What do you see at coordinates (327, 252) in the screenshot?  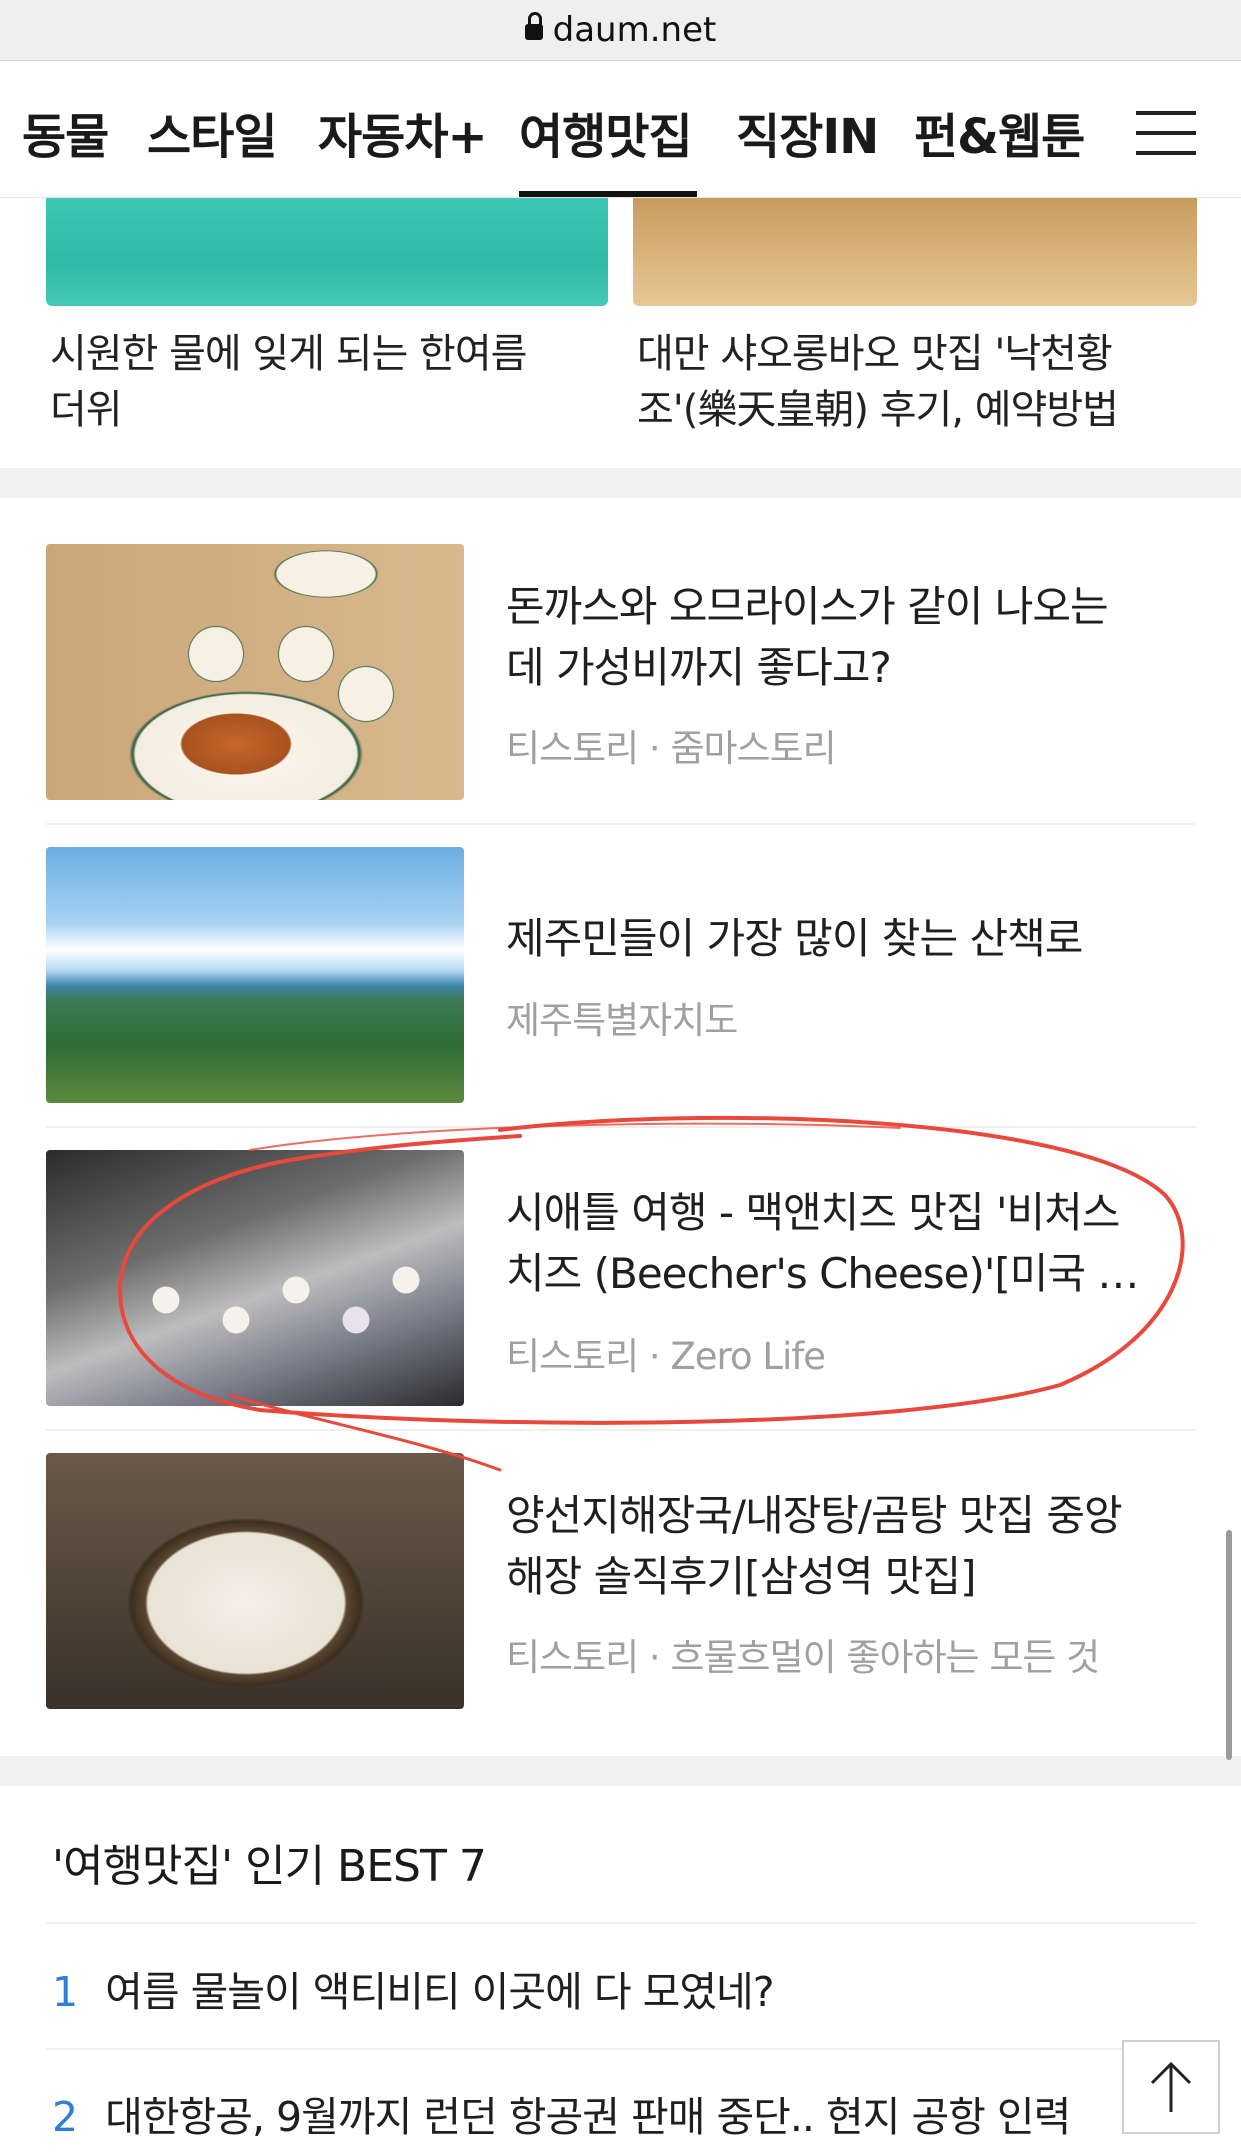 I see `top-card-image-sea` at bounding box center [327, 252].